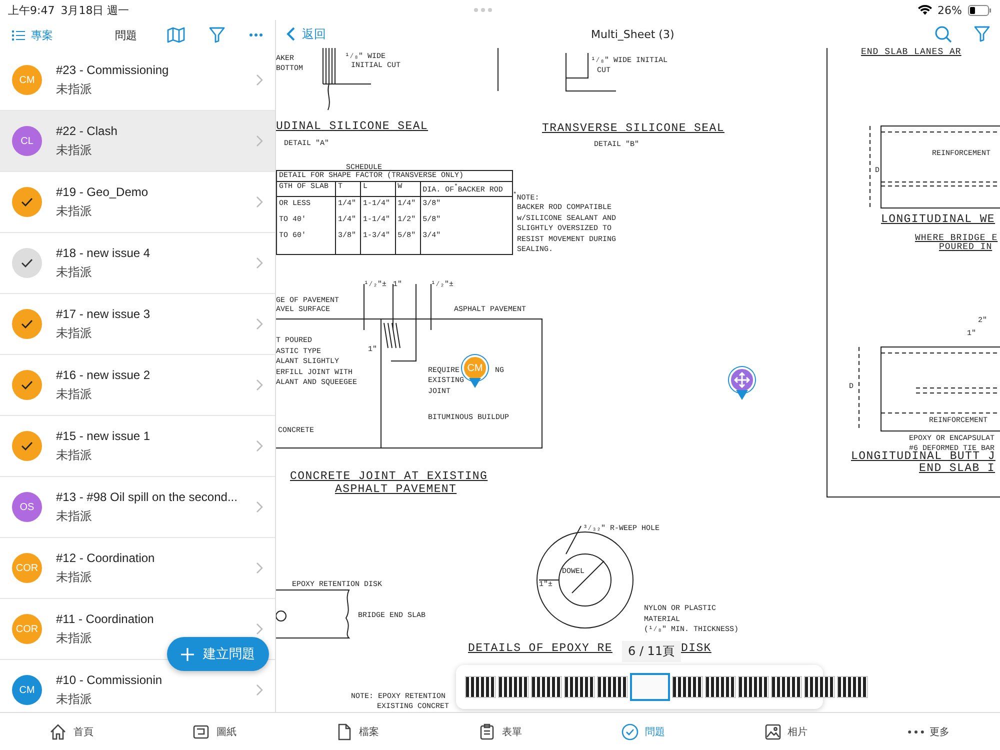  Describe the element at coordinates (928, 731) in the screenshot. I see `tab-bar-item: 更多` at that location.